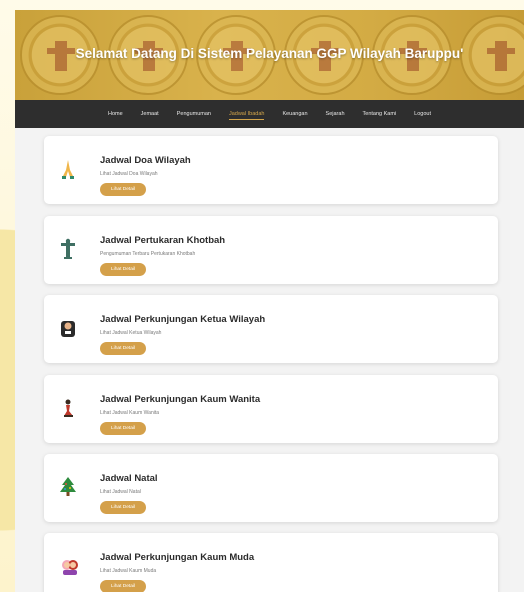  What do you see at coordinates (128, 571) in the screenshot?
I see `card-subtitle: Lihat Jadwal Kaum Muda` at bounding box center [128, 571].